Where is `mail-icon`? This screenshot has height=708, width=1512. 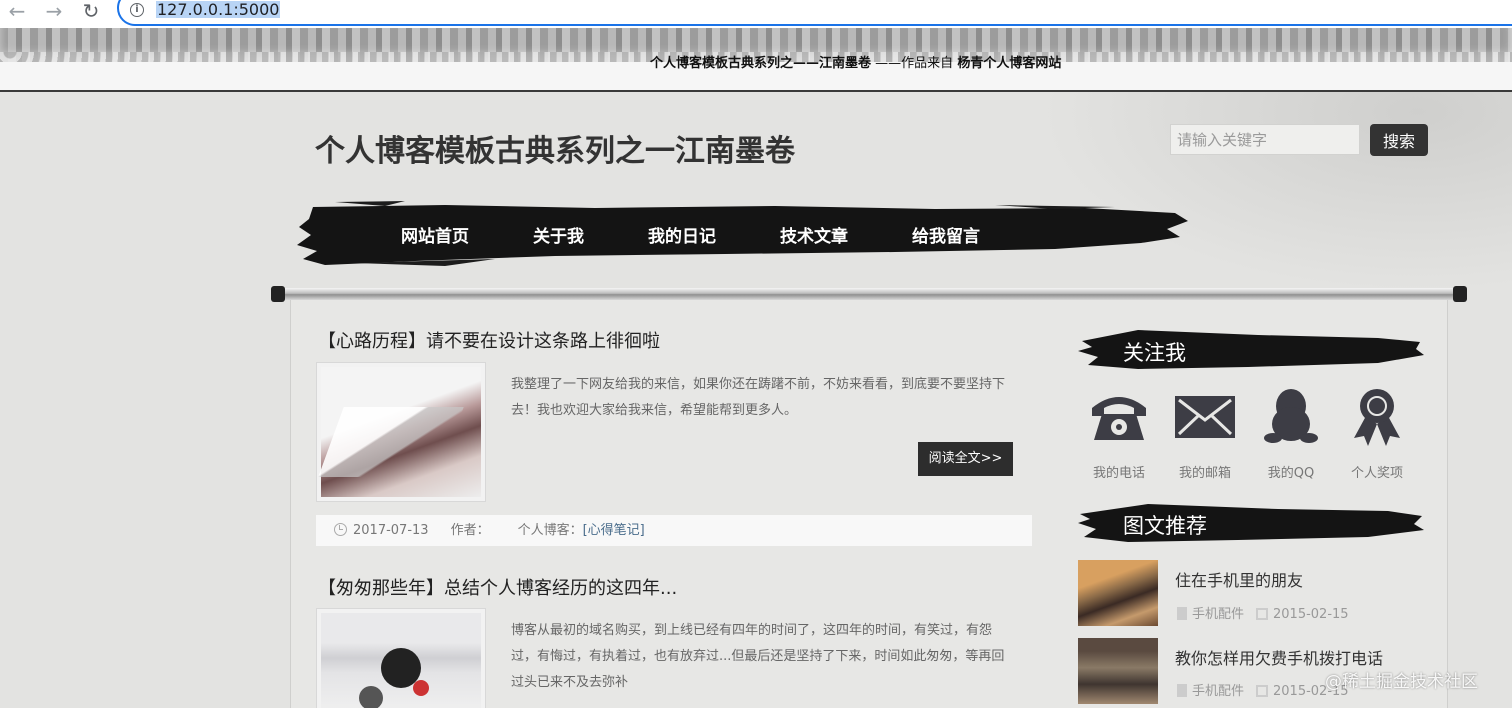 mail-icon is located at coordinates (1205, 417).